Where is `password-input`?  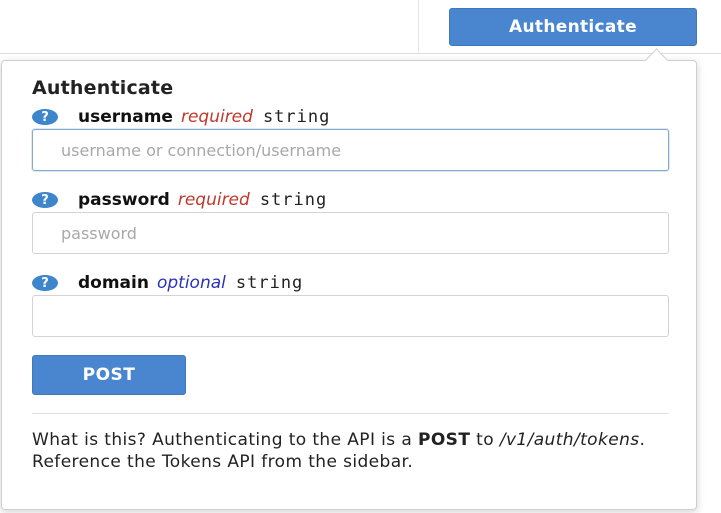 password-input is located at coordinates (350, 233).